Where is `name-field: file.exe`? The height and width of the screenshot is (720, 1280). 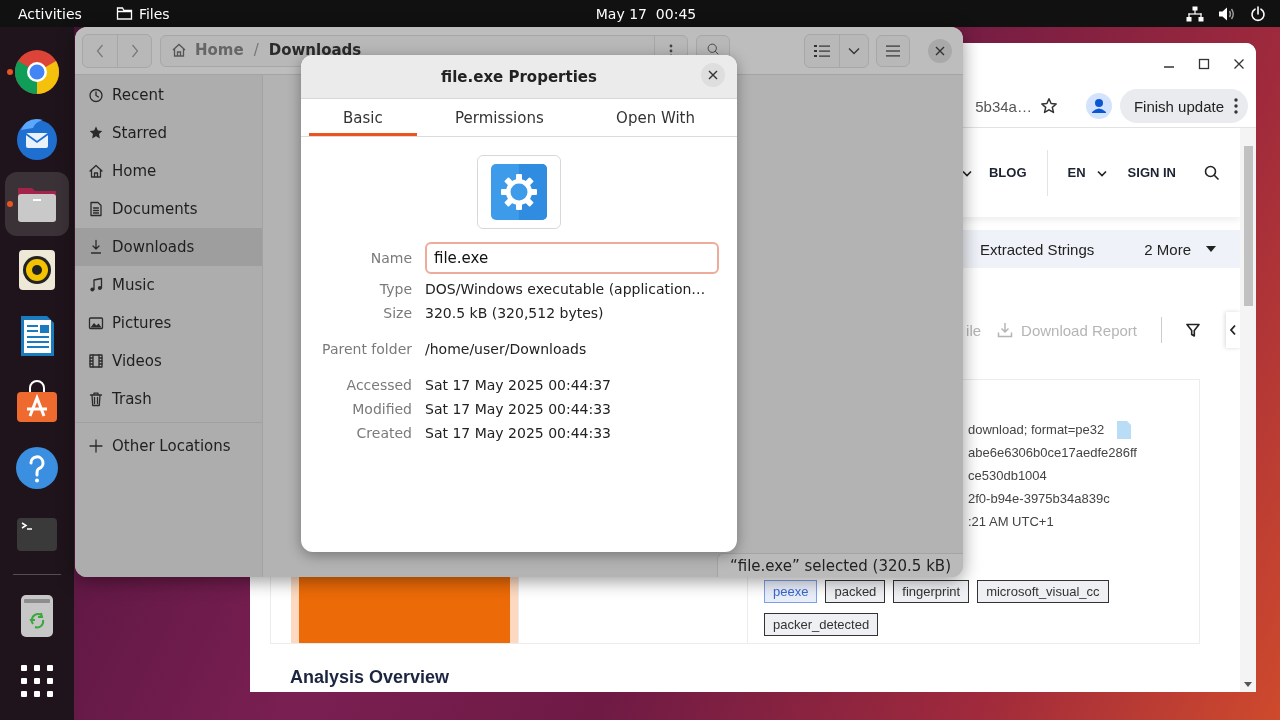 name-field: file.exe is located at coordinates (572, 258).